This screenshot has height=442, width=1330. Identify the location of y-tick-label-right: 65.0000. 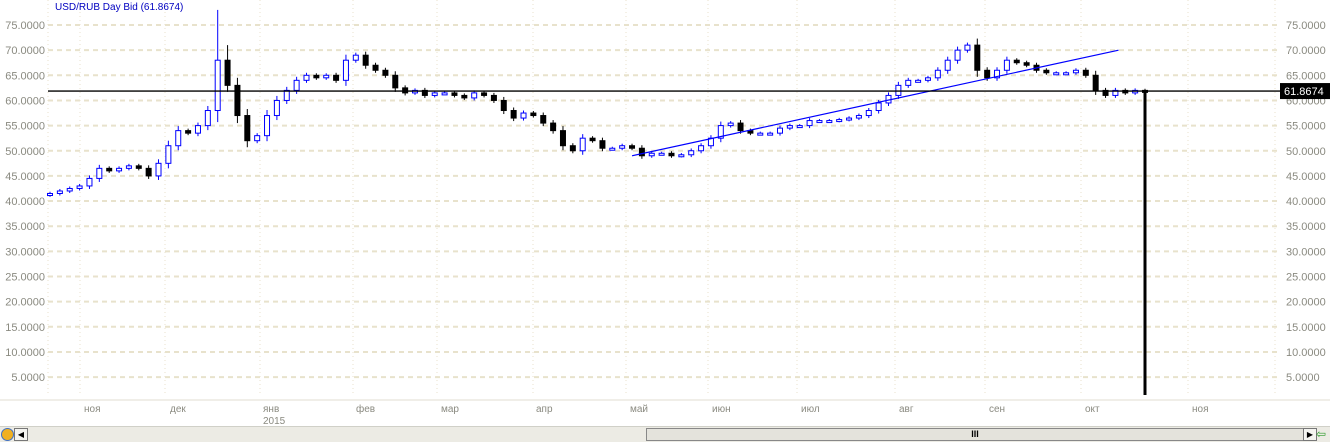
(1306, 76).